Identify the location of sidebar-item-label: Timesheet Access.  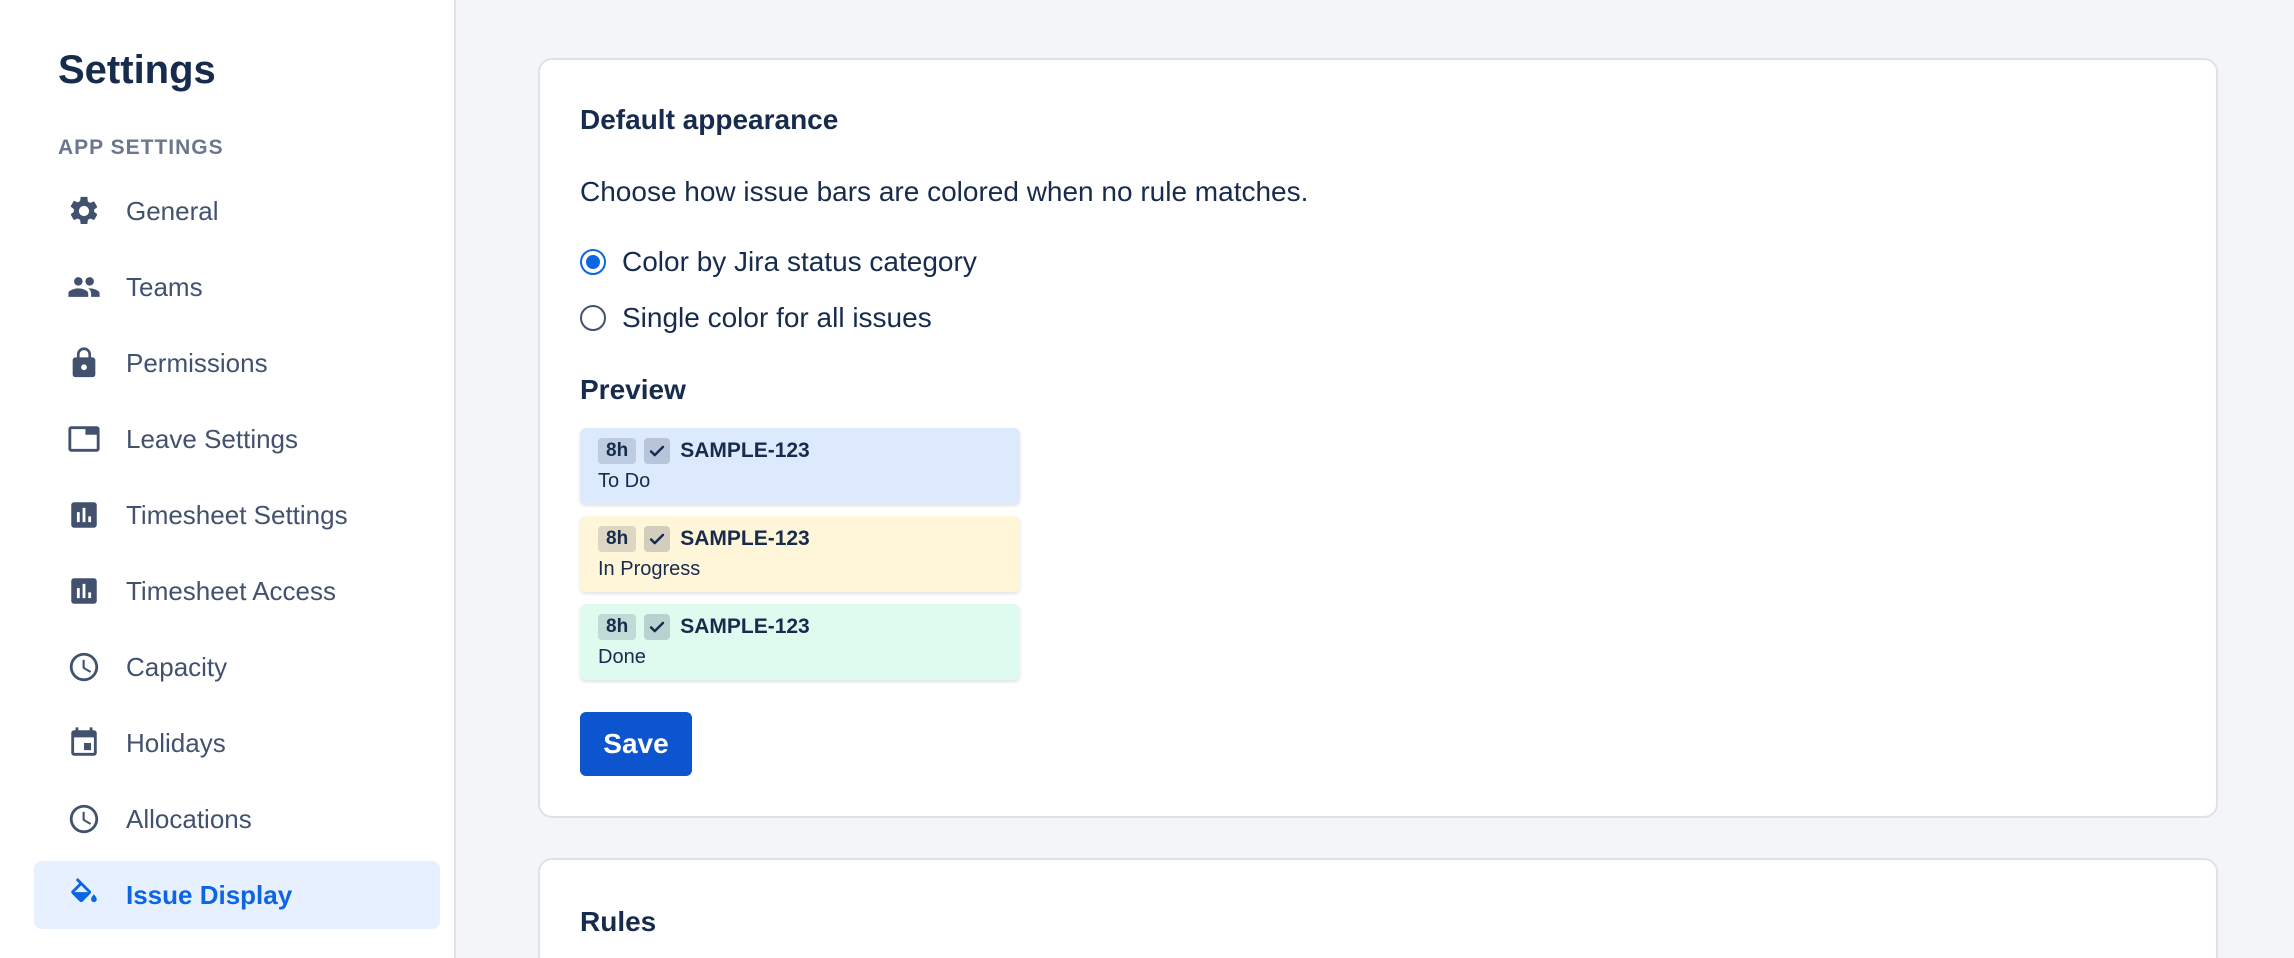
(231, 590).